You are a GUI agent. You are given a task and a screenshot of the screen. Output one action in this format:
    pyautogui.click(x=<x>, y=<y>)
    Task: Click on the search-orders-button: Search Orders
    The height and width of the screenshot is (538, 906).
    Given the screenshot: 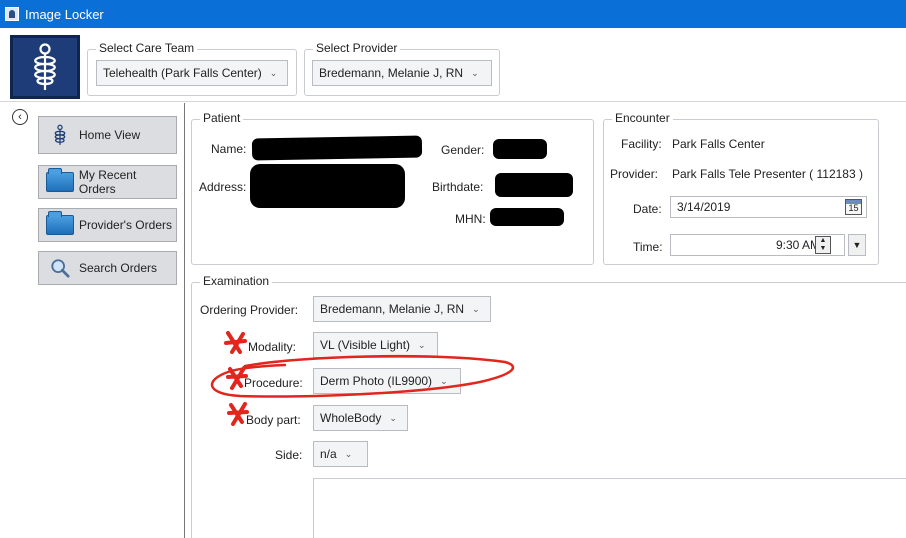 What is the action you would take?
    pyautogui.click(x=107, y=268)
    